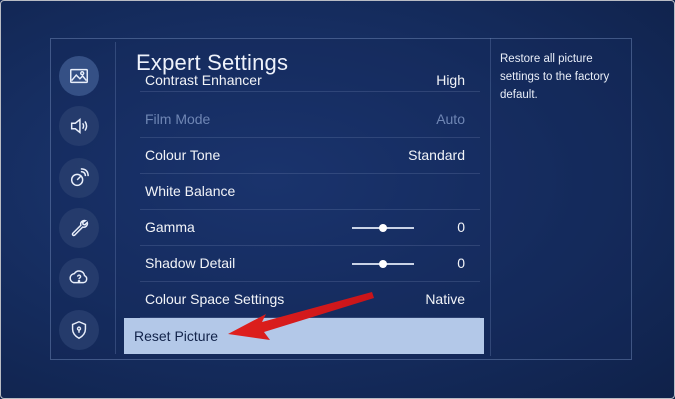 The width and height of the screenshot is (675, 399). I want to click on annotation-arrow-icon, so click(301, 316).